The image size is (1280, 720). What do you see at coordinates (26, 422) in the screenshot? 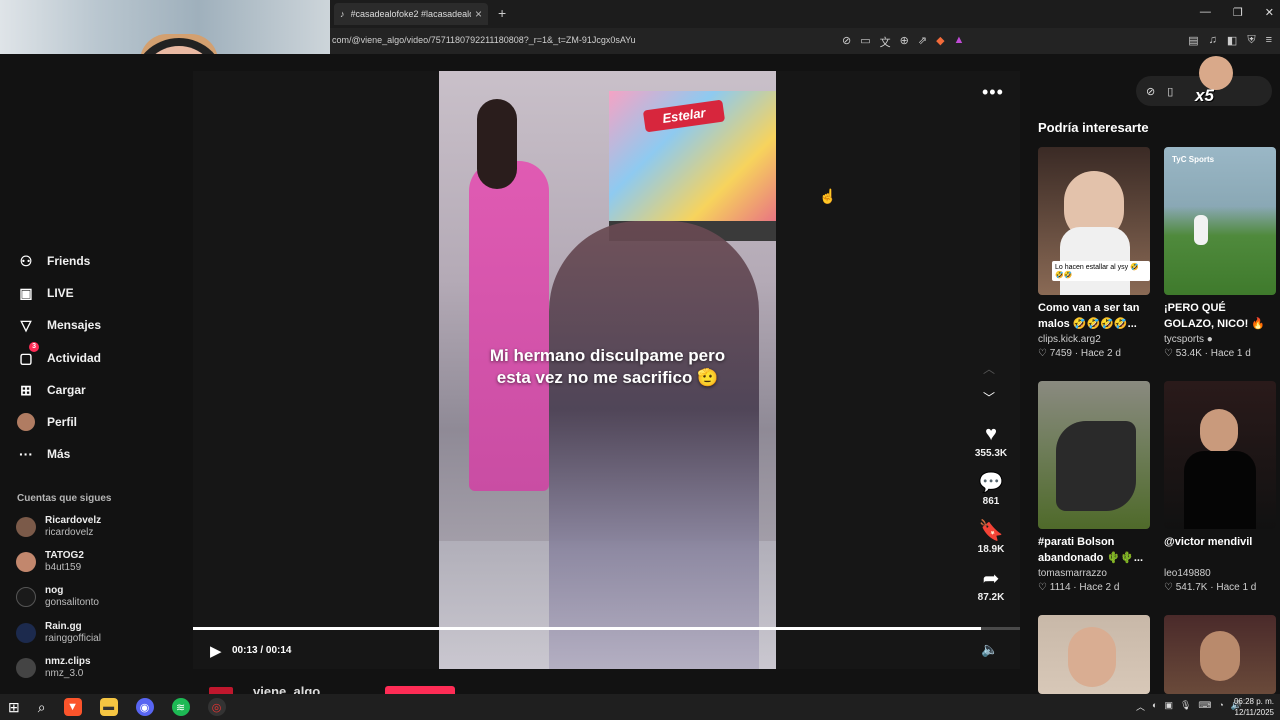
I see `profile-avatar-icon` at bounding box center [26, 422].